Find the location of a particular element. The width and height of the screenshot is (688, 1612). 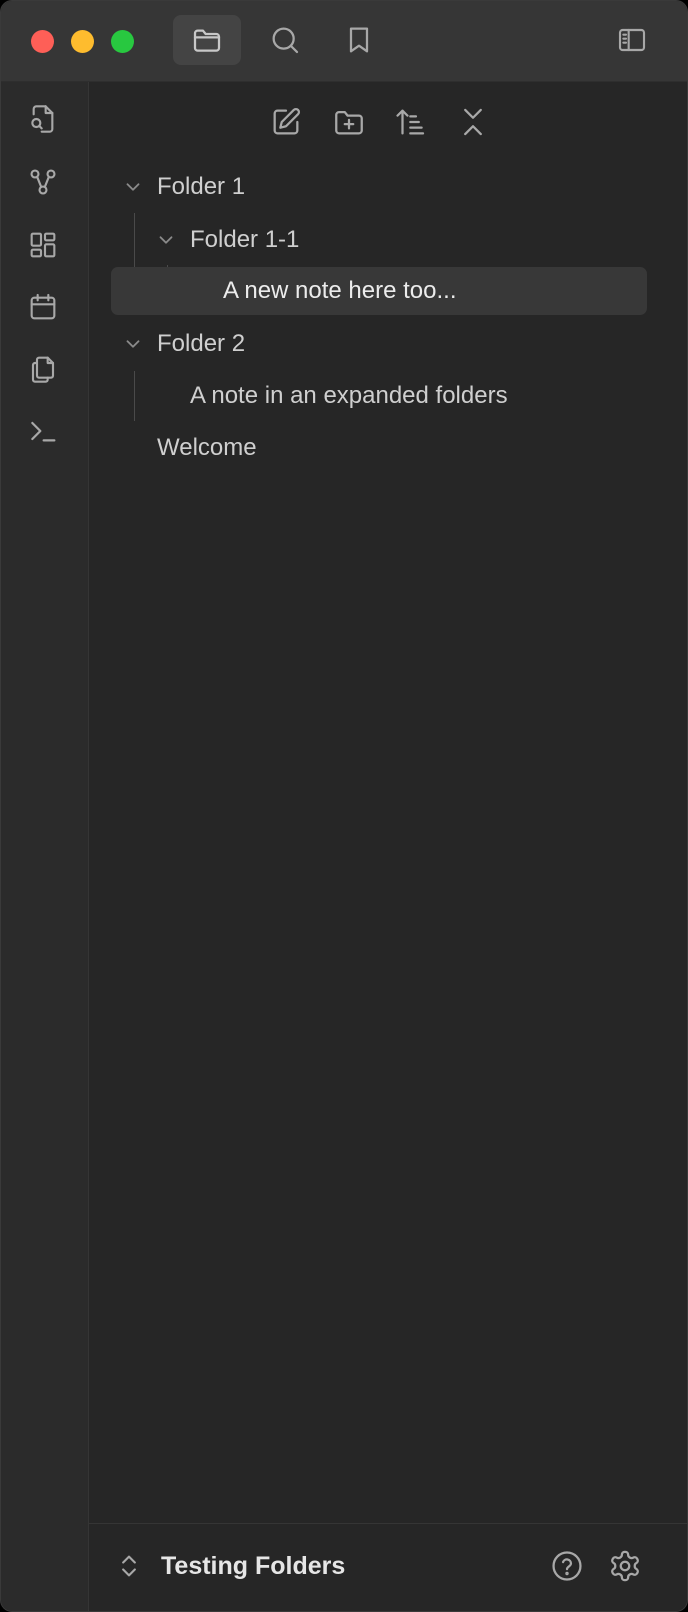

copy-icon is located at coordinates (43, 369).